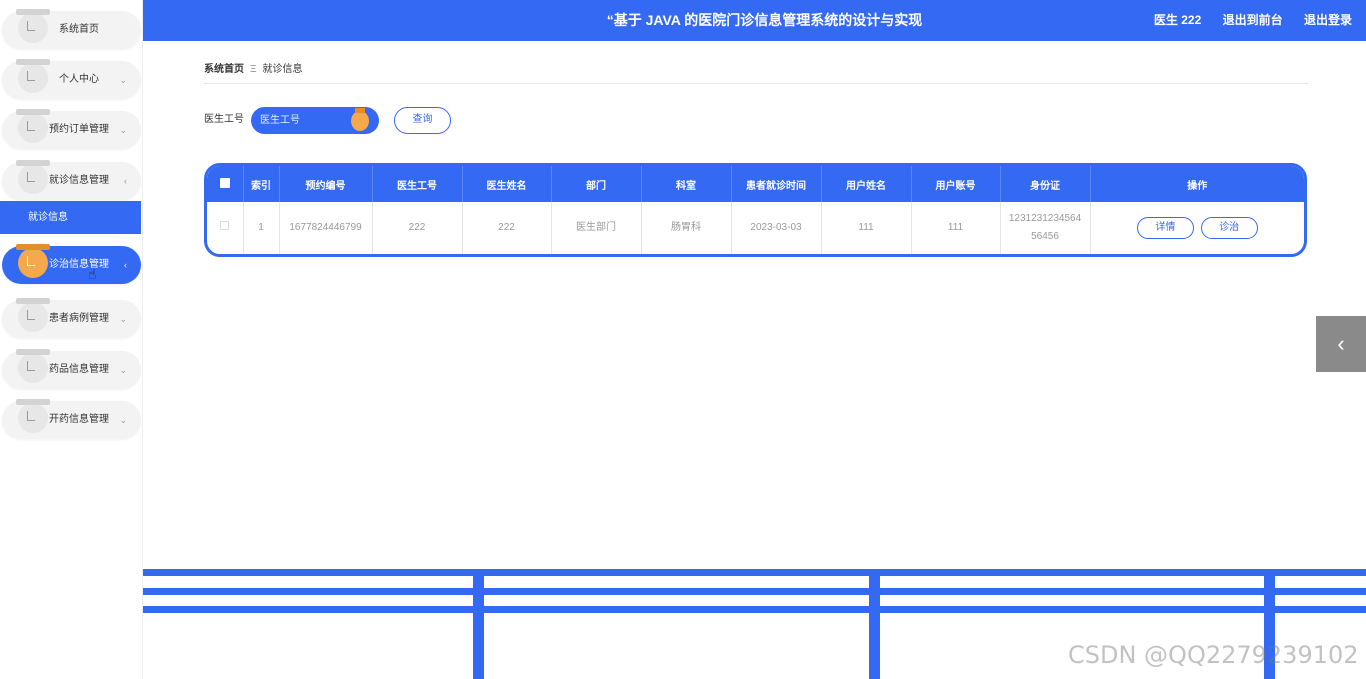 The height and width of the screenshot is (679, 1366). What do you see at coordinates (79, 129) in the screenshot?
I see `sidebar-item-label: 预约订单管理` at bounding box center [79, 129].